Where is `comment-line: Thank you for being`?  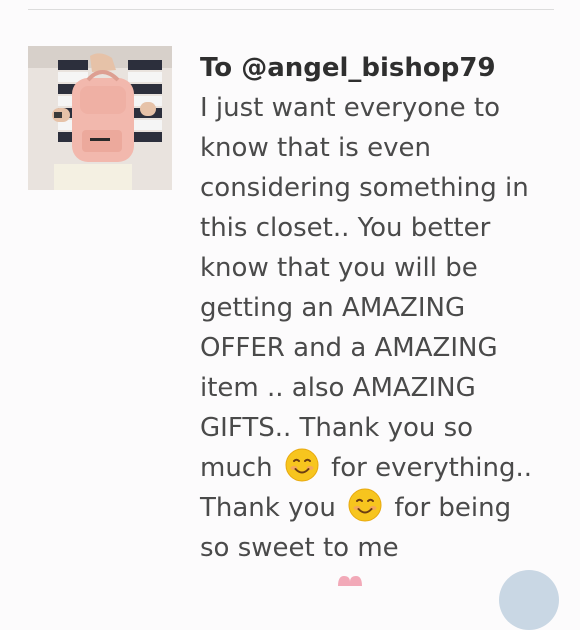 comment-line: Thank you for being is located at coordinates (380, 508).